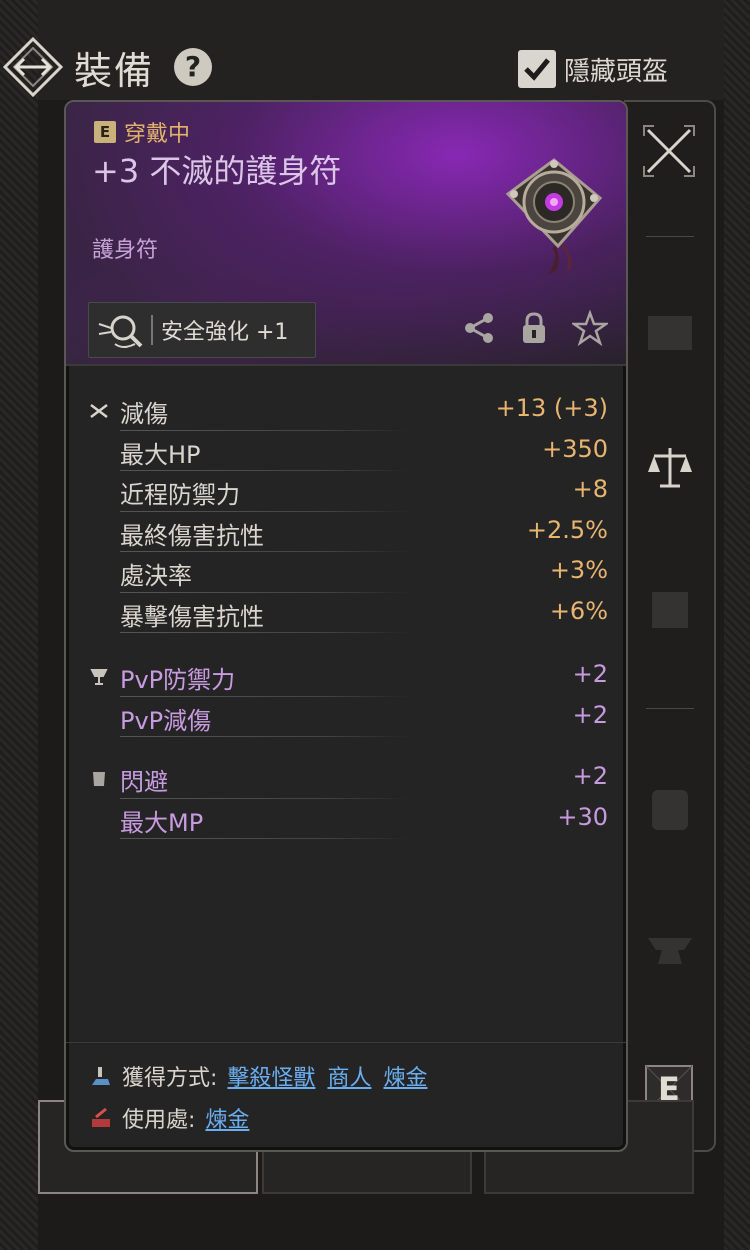 This screenshot has height=1250, width=750. Describe the element at coordinates (217, 171) in the screenshot. I see `item-name: +3 不滅的護身符` at that location.